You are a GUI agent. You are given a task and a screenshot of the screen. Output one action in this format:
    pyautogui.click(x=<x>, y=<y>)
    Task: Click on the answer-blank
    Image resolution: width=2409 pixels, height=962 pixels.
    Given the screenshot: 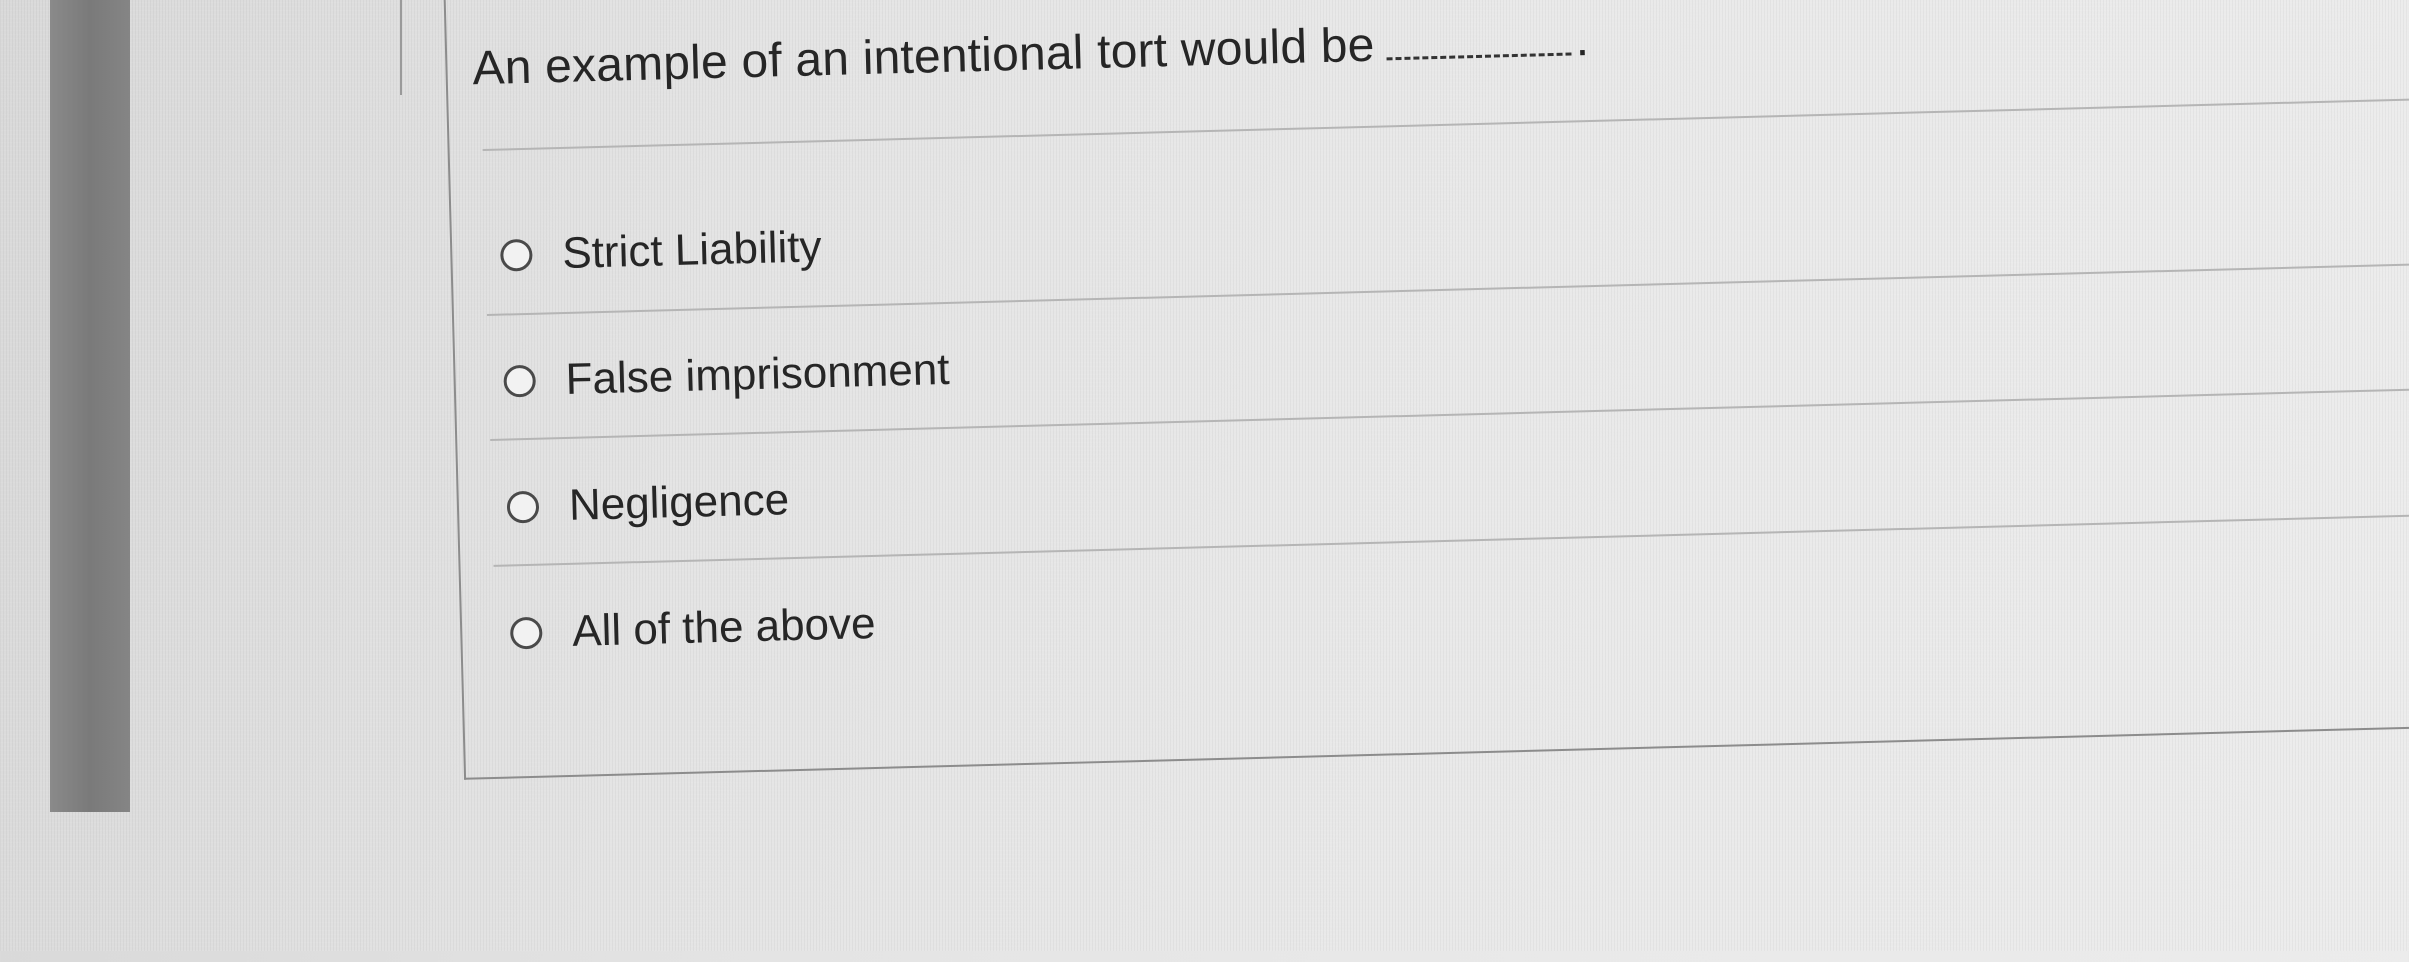 What is the action you would take?
    pyautogui.click(x=1479, y=41)
    